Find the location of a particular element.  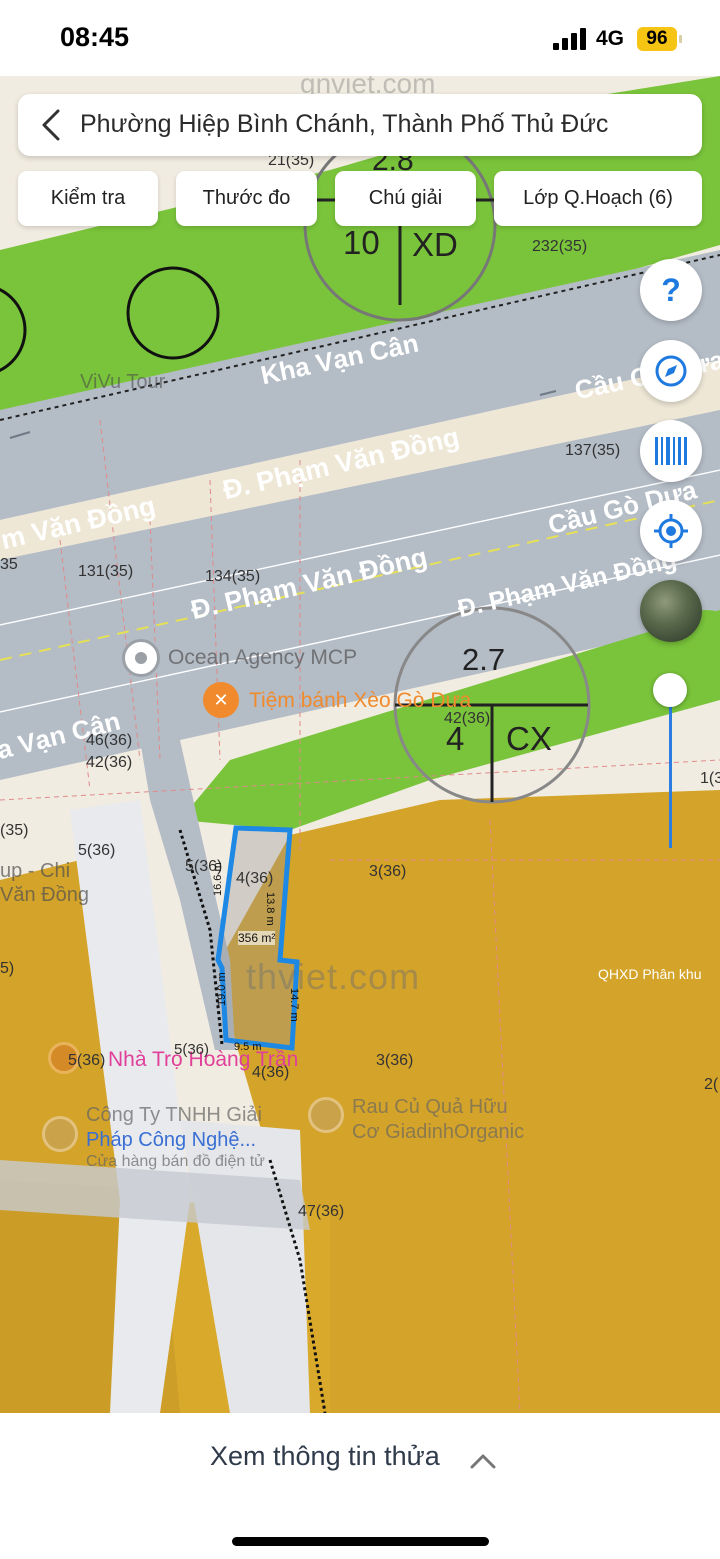

plot-side-label: 19.0 m is located at coordinates (222, 989).